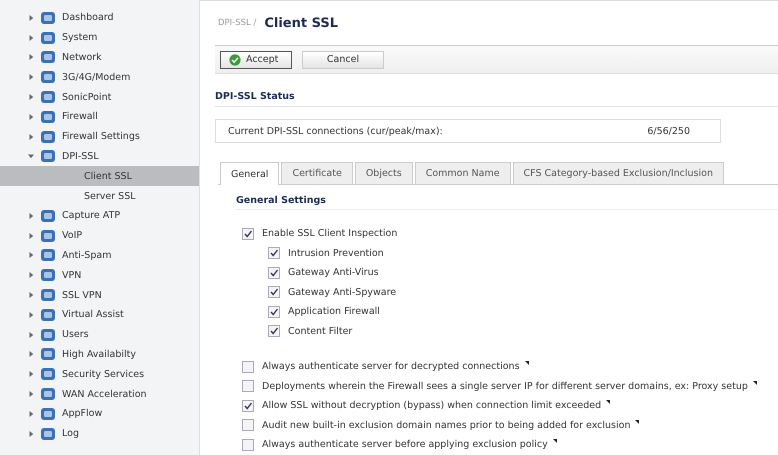  Describe the element at coordinates (336, 253) in the screenshot. I see `option-label: Intrusion Prevention` at that location.